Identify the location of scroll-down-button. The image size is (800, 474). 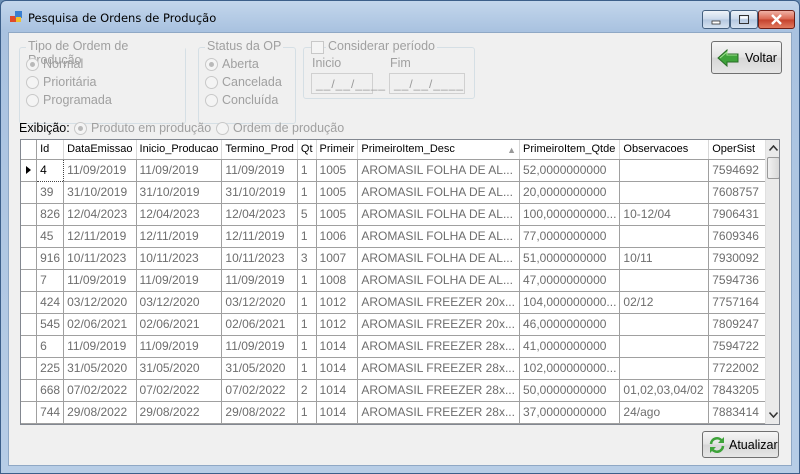
(772, 415).